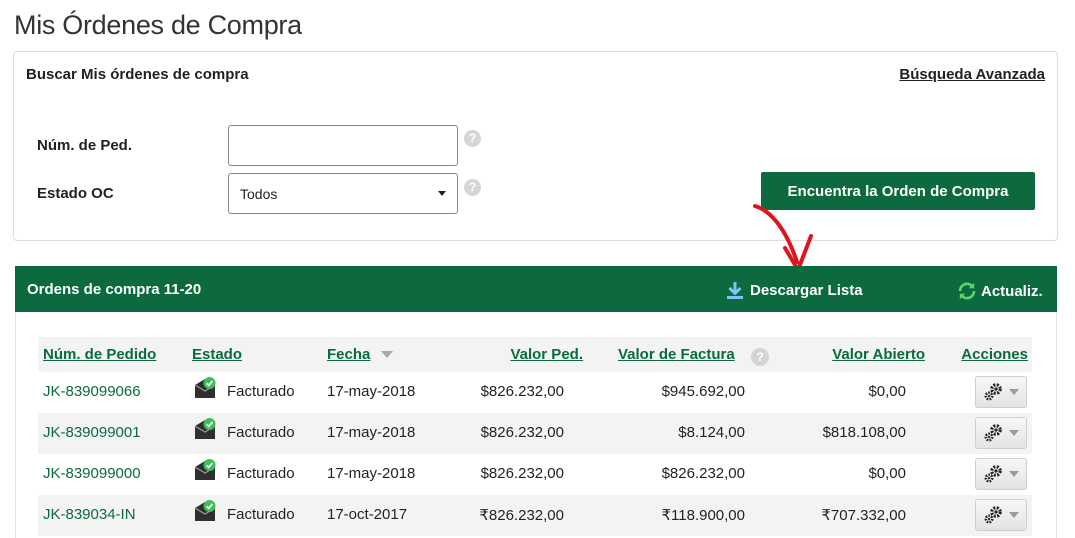 The width and height of the screenshot is (1075, 538). Describe the element at coordinates (521, 515) in the screenshot. I see `order-value: ₹826.232,00` at that location.